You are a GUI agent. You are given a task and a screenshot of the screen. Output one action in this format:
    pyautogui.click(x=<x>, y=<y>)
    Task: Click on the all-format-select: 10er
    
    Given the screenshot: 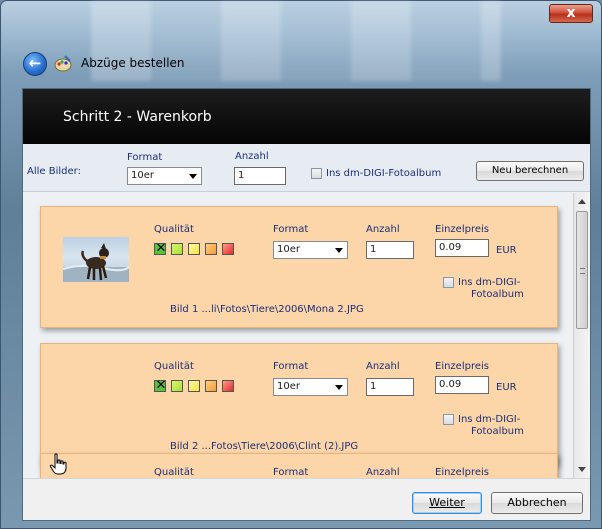 What is the action you would take?
    pyautogui.click(x=164, y=176)
    